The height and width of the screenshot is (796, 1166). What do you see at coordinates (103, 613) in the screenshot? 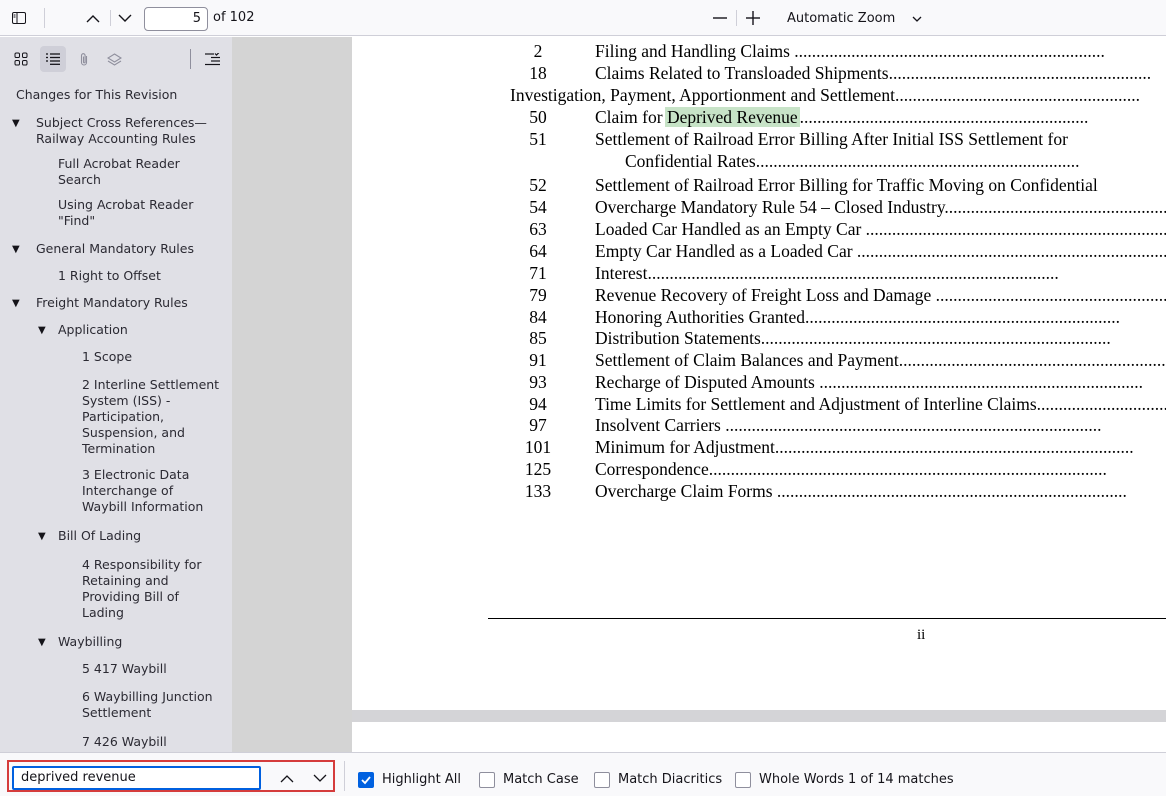
I see `outline-item: Lading` at bounding box center [103, 613].